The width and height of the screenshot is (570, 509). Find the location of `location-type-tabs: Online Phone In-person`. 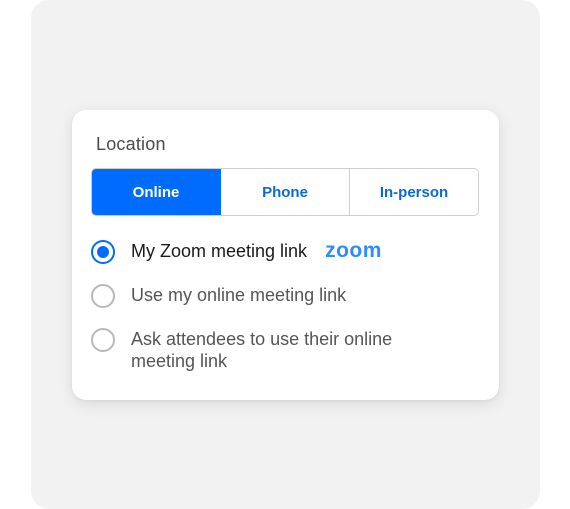

location-type-tabs: Online Phone In-person is located at coordinates (285, 192).